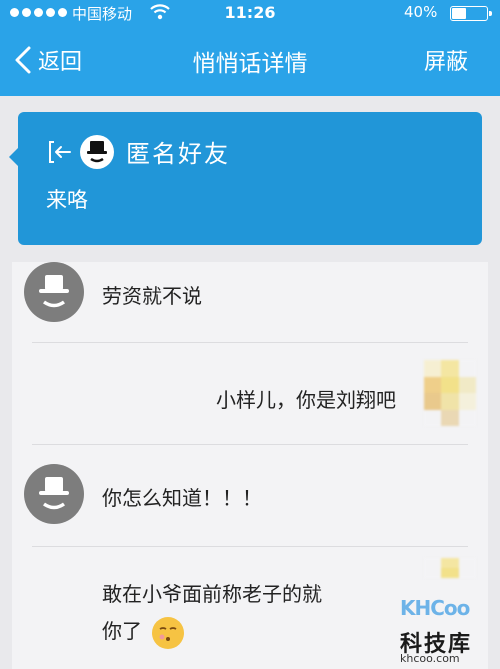 Image resolution: width=500 pixels, height=669 pixels. What do you see at coordinates (122, 631) in the screenshot?
I see `message-line: 你了` at bounding box center [122, 631].